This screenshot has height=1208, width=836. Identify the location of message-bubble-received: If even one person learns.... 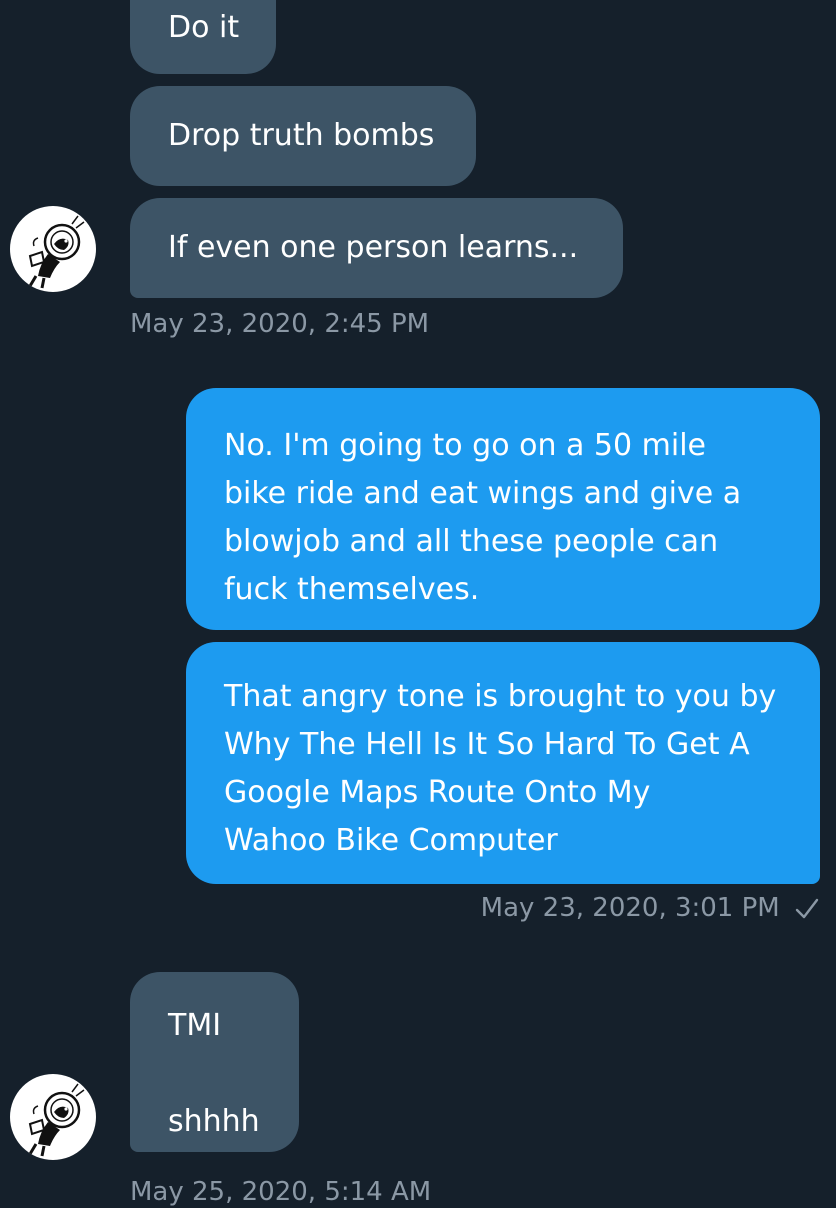
(376, 248).